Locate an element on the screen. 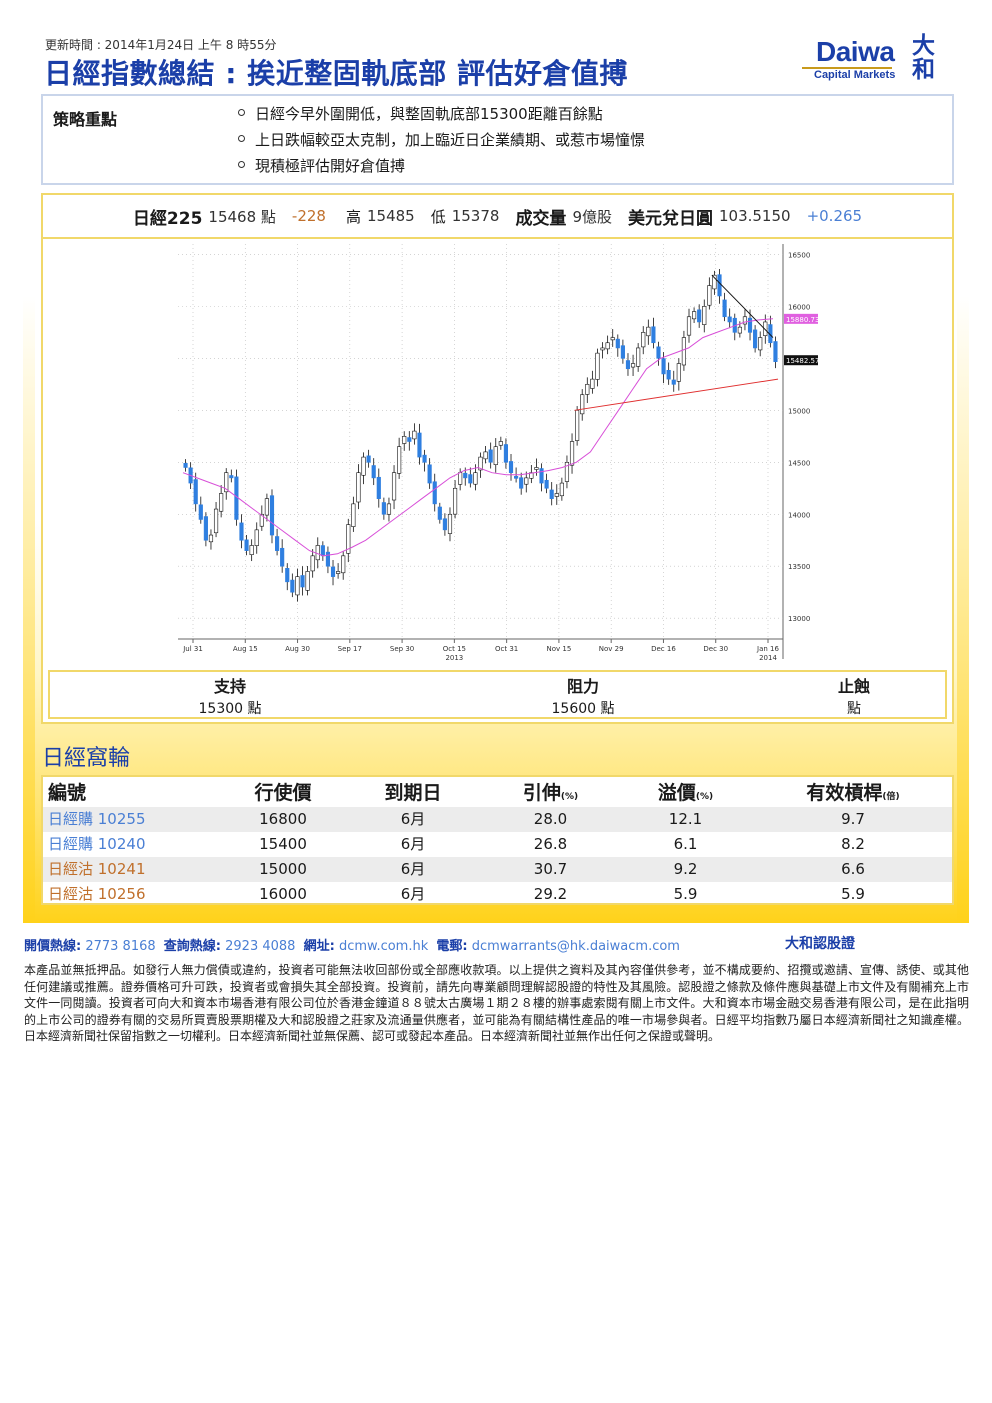 The width and height of the screenshot is (992, 1403). warrant-premium: 12.1 is located at coordinates (685, 819).